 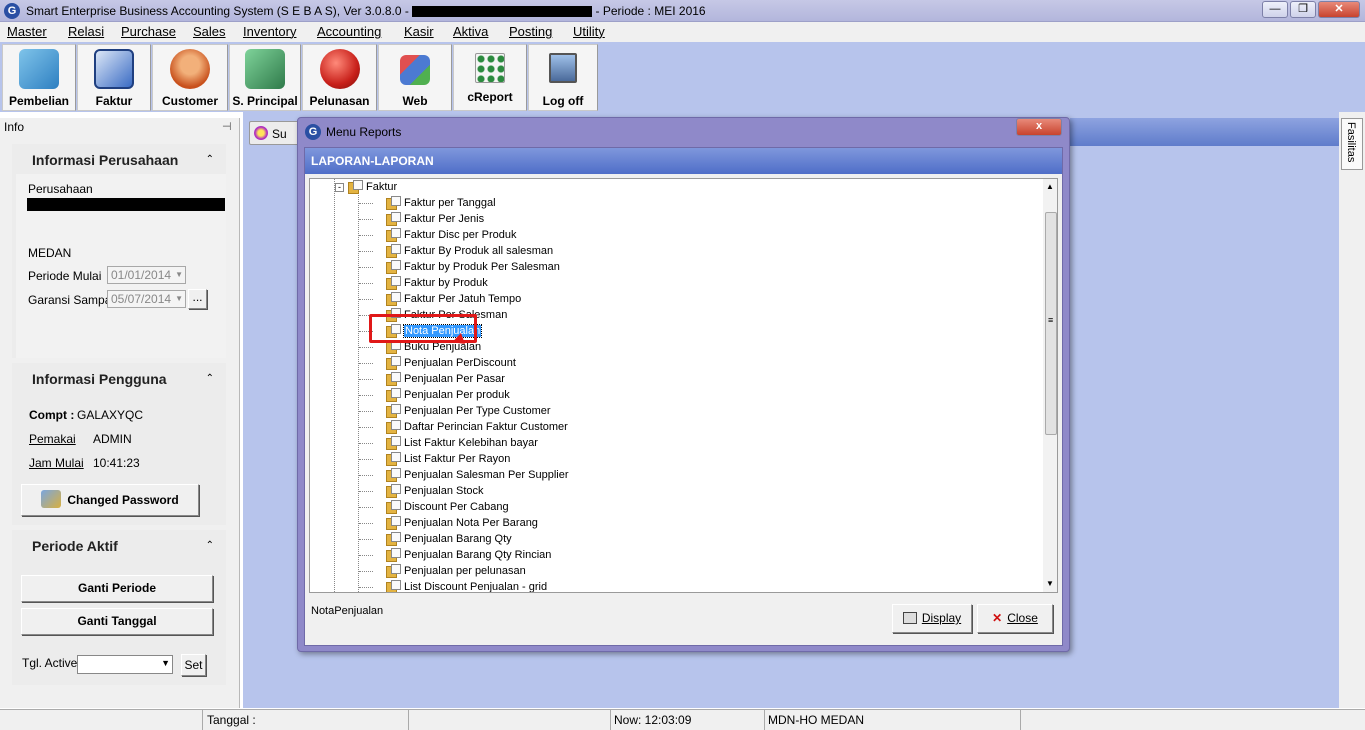 What do you see at coordinates (462, 523) in the screenshot?
I see `tree-item: Penjualan Nota Per Barang` at bounding box center [462, 523].